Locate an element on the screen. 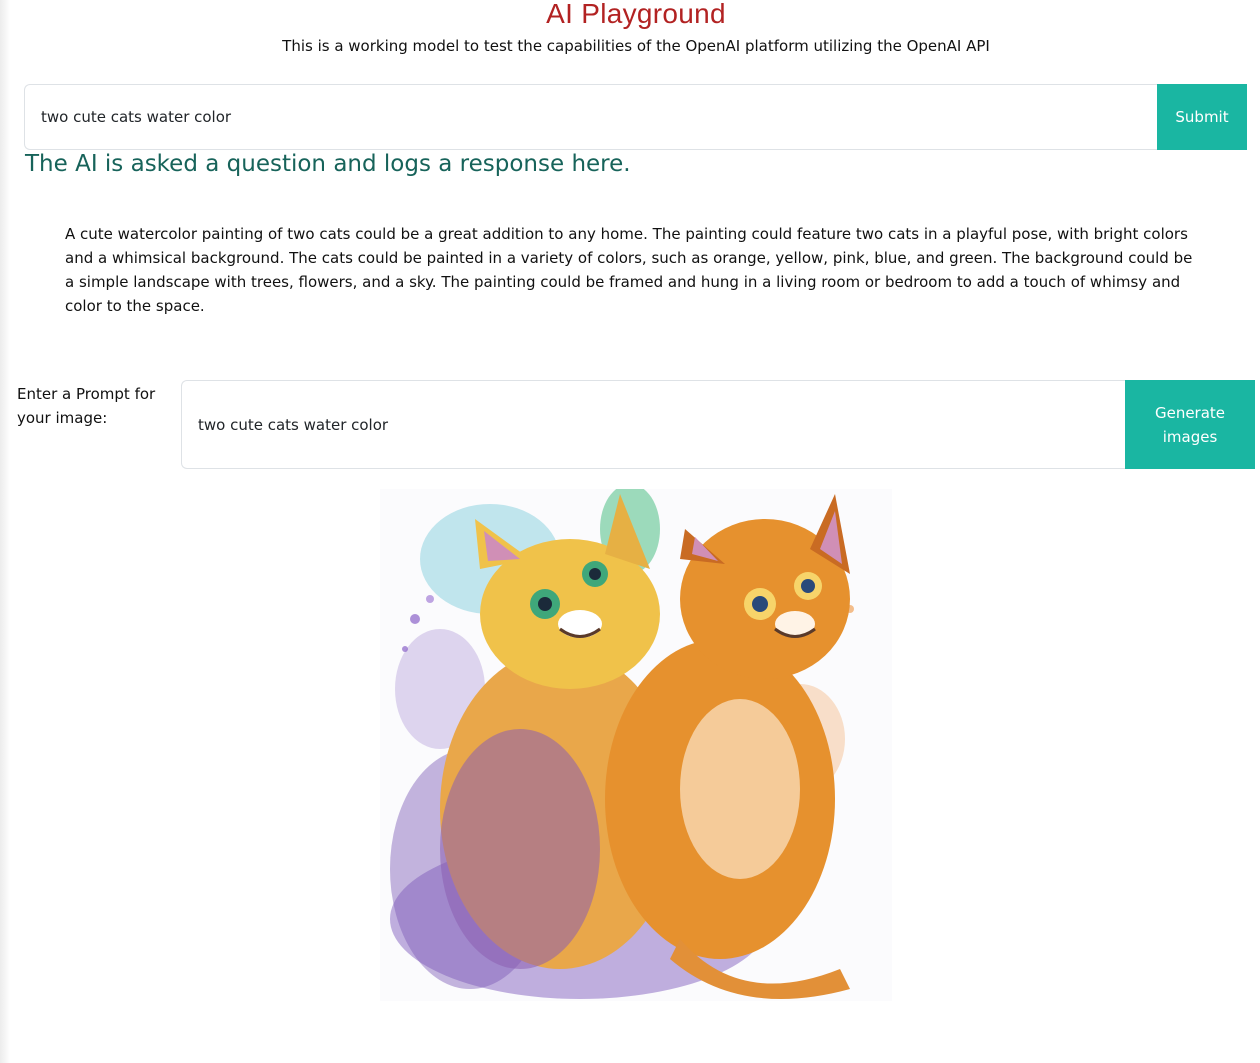  image-prompt-input is located at coordinates (653, 424).